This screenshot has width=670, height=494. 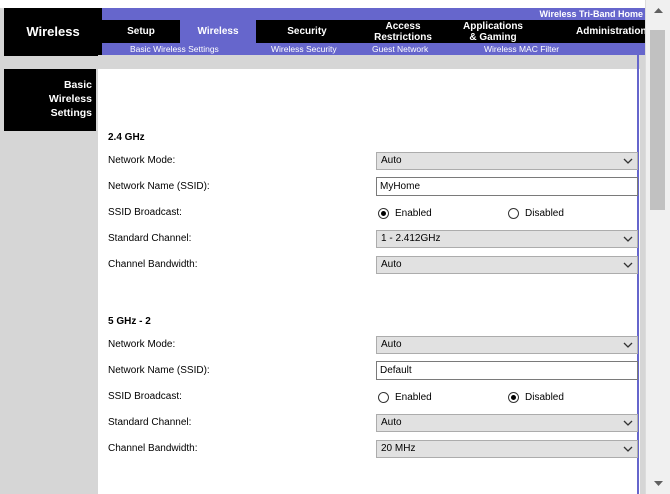 I want to click on band-24ghz-broadcast-enabled-radio: Enabled, so click(x=405, y=213).